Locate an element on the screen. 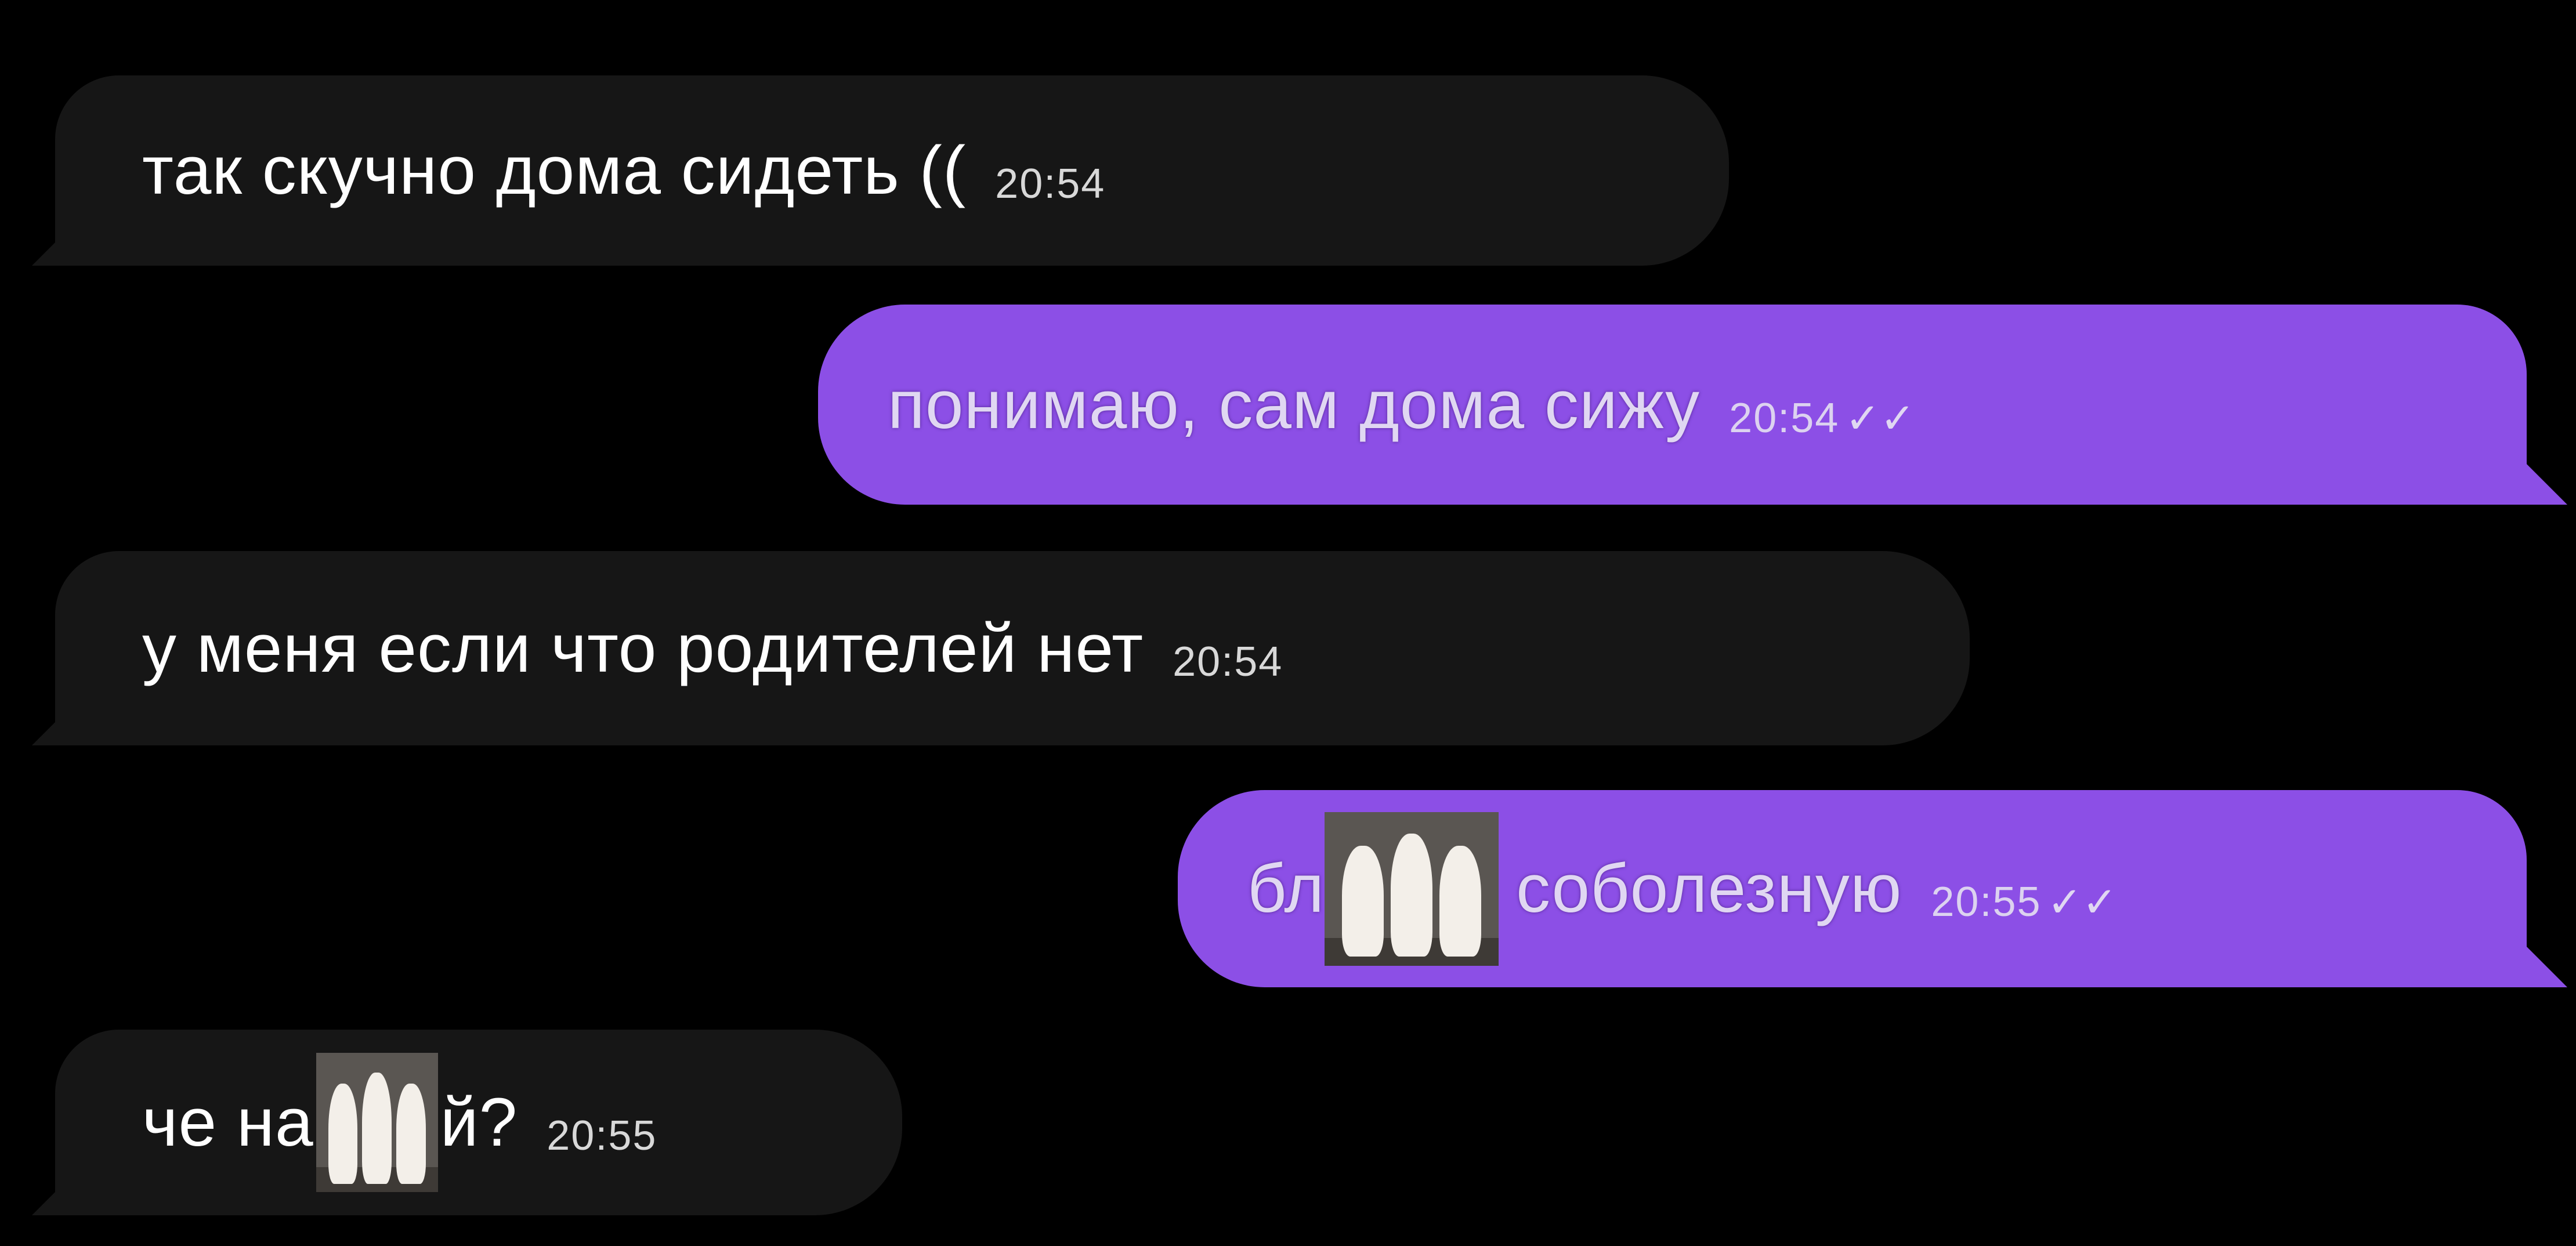 The image size is (2576, 1246). message-text-part: й? is located at coordinates (479, 1122).